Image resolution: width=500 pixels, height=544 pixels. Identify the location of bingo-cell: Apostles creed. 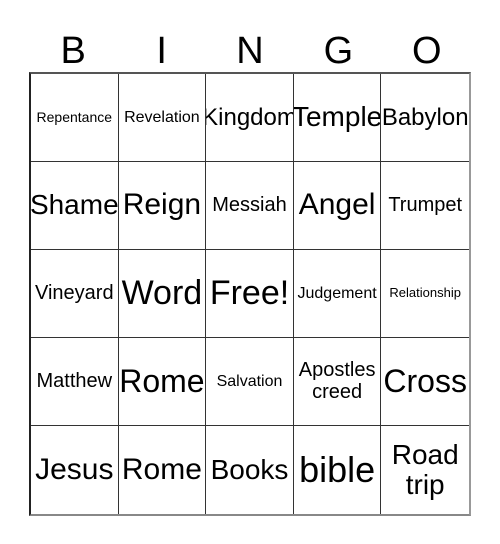
(337, 382).